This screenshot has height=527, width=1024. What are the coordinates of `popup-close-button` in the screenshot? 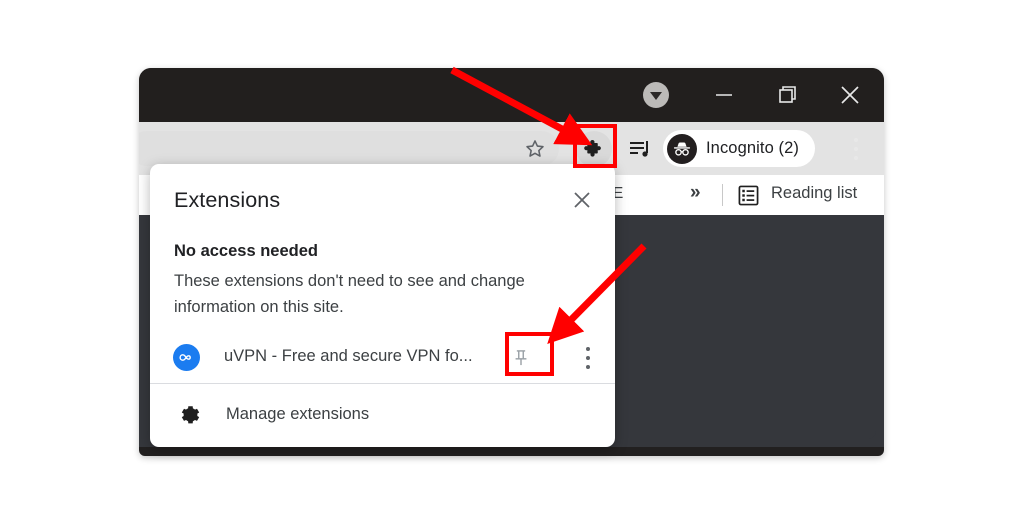 It's located at (582, 200).